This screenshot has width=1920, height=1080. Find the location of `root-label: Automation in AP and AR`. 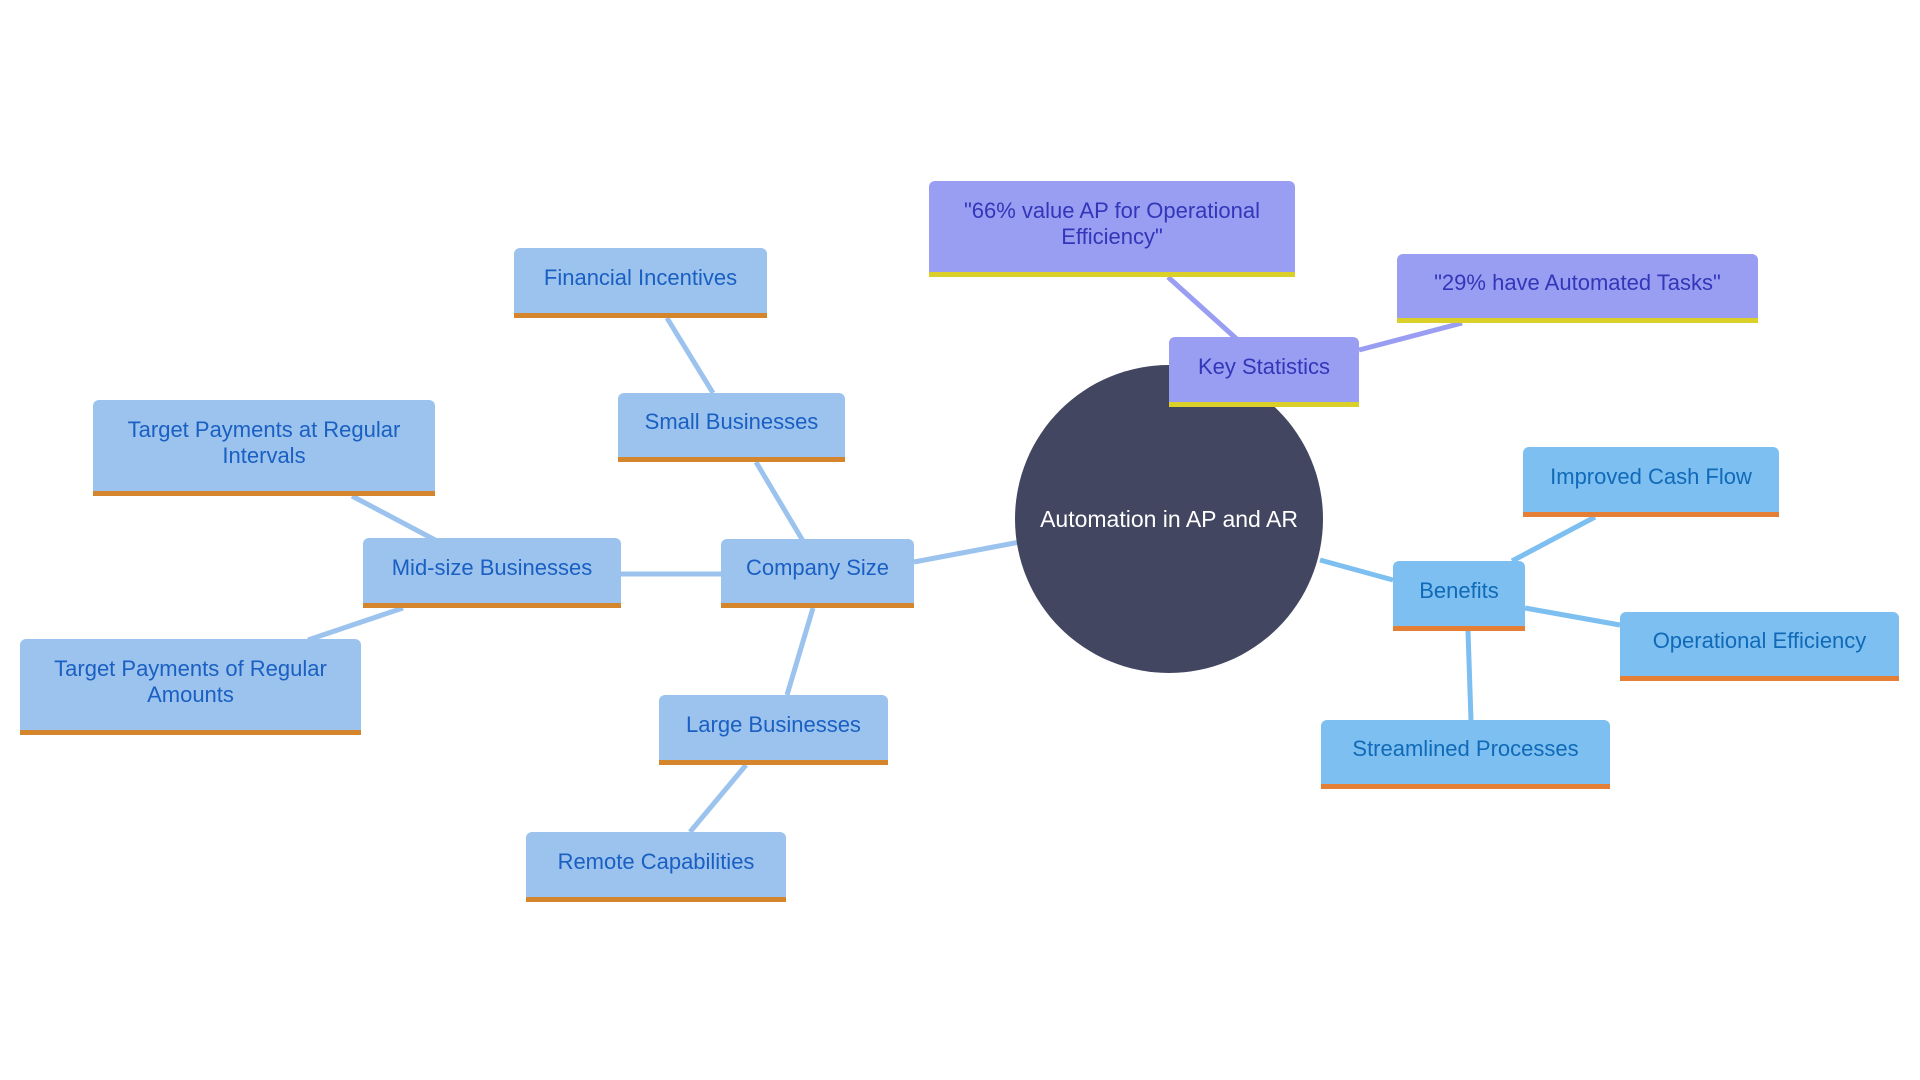

root-label: Automation in AP and AR is located at coordinates (1169, 518).